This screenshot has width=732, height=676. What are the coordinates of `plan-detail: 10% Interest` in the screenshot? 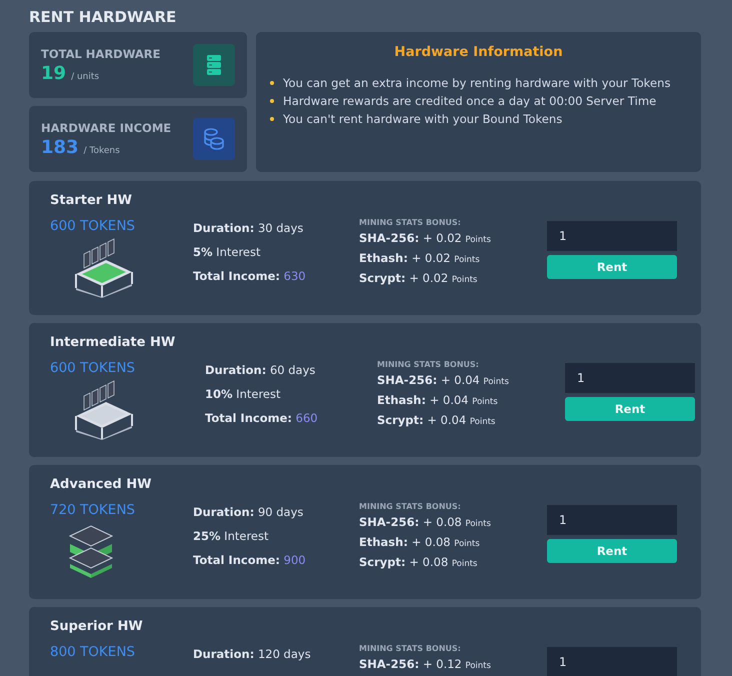 It's located at (243, 394).